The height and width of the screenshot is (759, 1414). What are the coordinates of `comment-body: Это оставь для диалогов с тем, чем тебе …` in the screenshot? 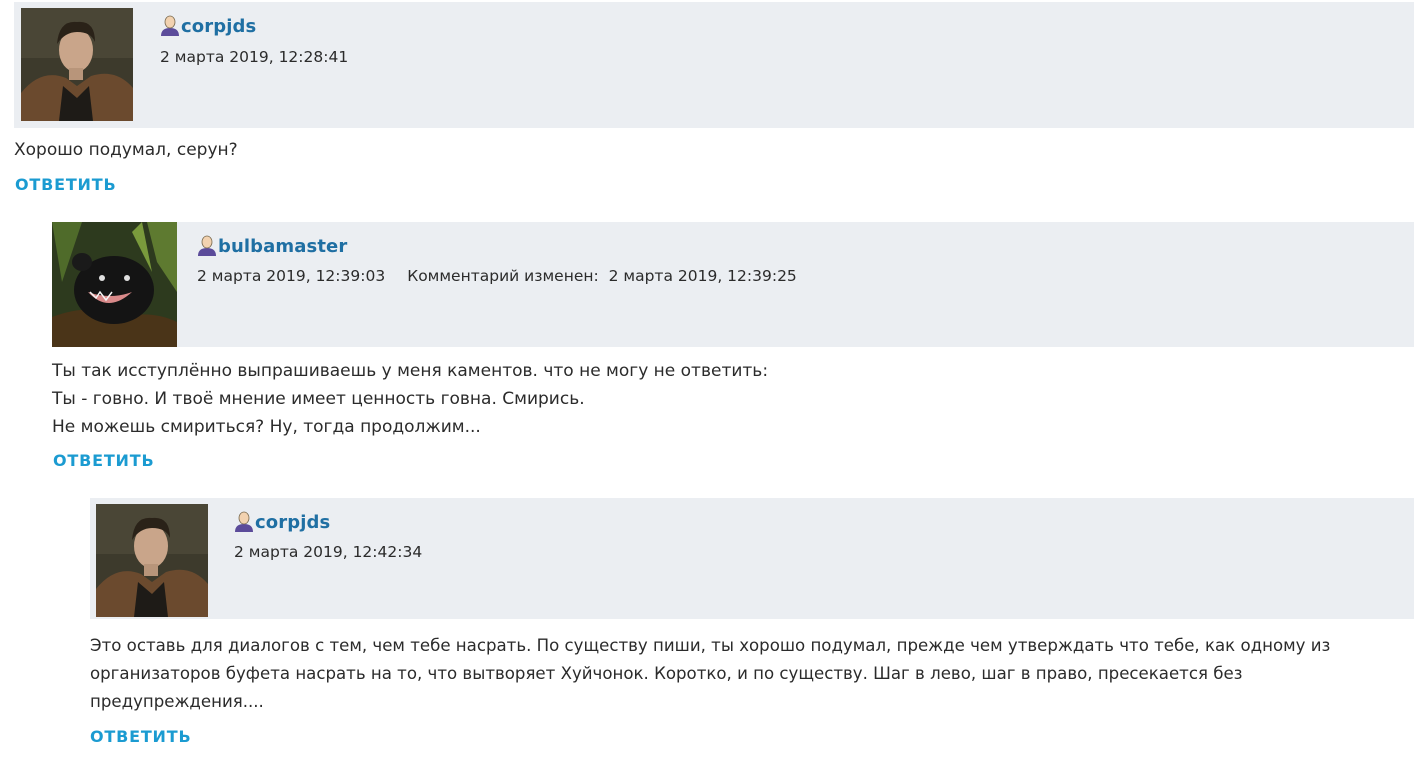 It's located at (749, 674).